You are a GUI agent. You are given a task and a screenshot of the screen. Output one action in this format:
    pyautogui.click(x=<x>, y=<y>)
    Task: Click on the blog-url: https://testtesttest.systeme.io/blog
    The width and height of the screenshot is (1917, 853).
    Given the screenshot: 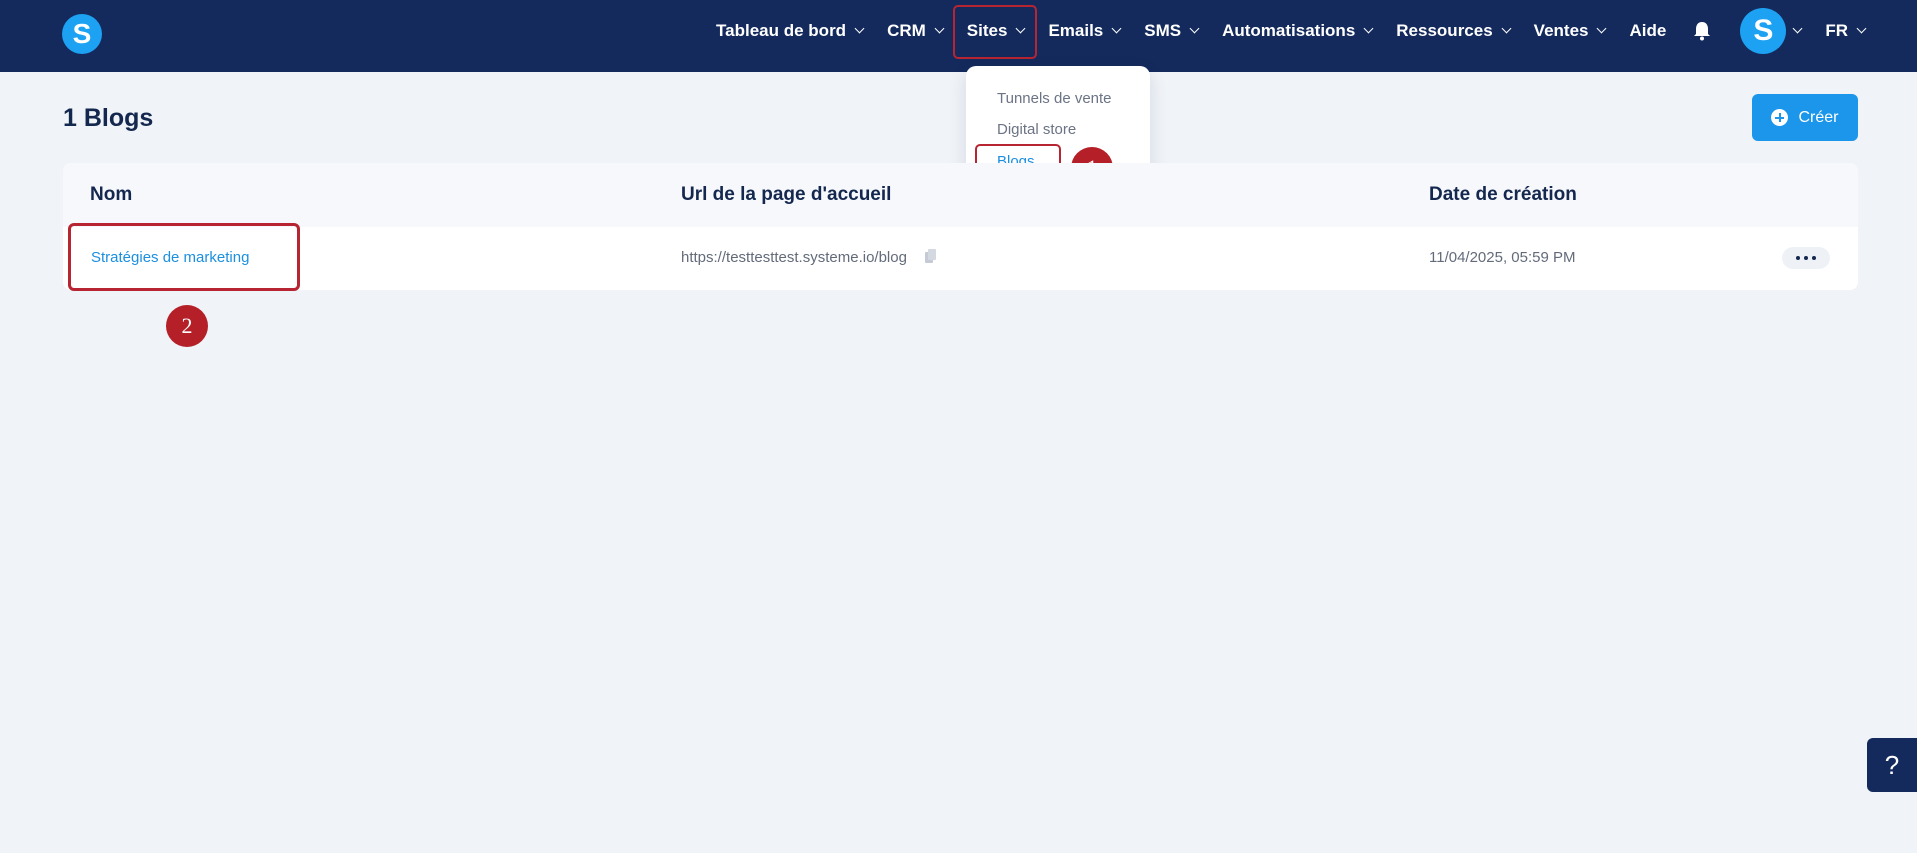 What is the action you would take?
    pyautogui.click(x=809, y=257)
    